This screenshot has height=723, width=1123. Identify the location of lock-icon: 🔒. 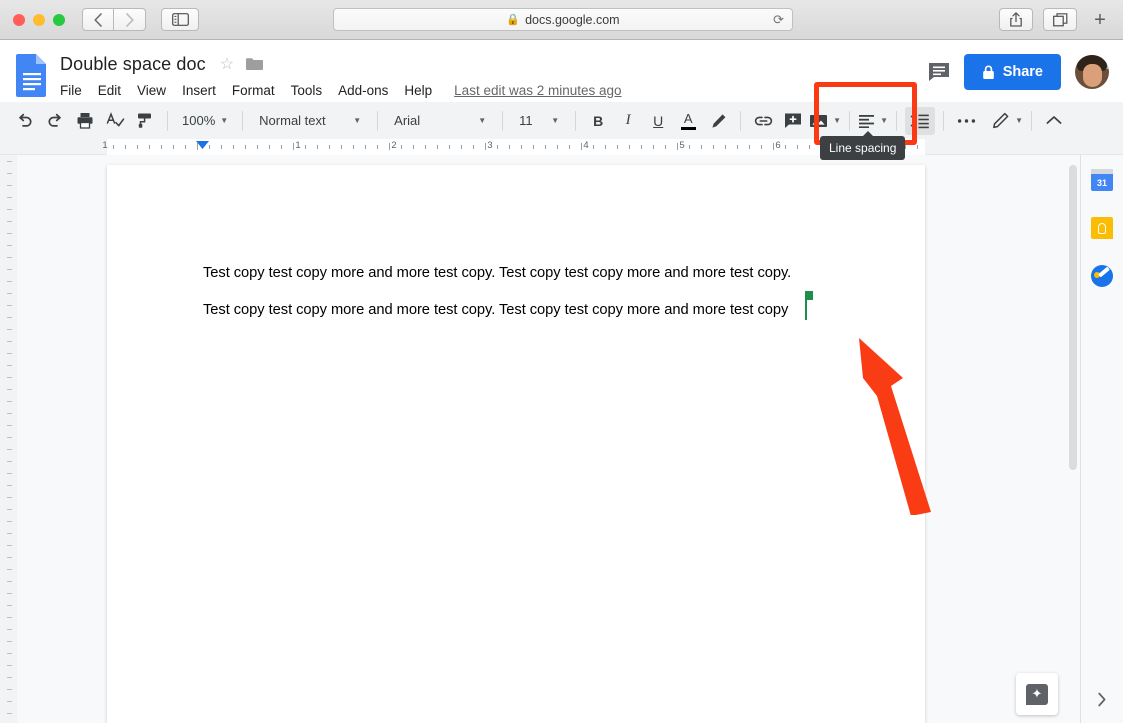
(513, 20).